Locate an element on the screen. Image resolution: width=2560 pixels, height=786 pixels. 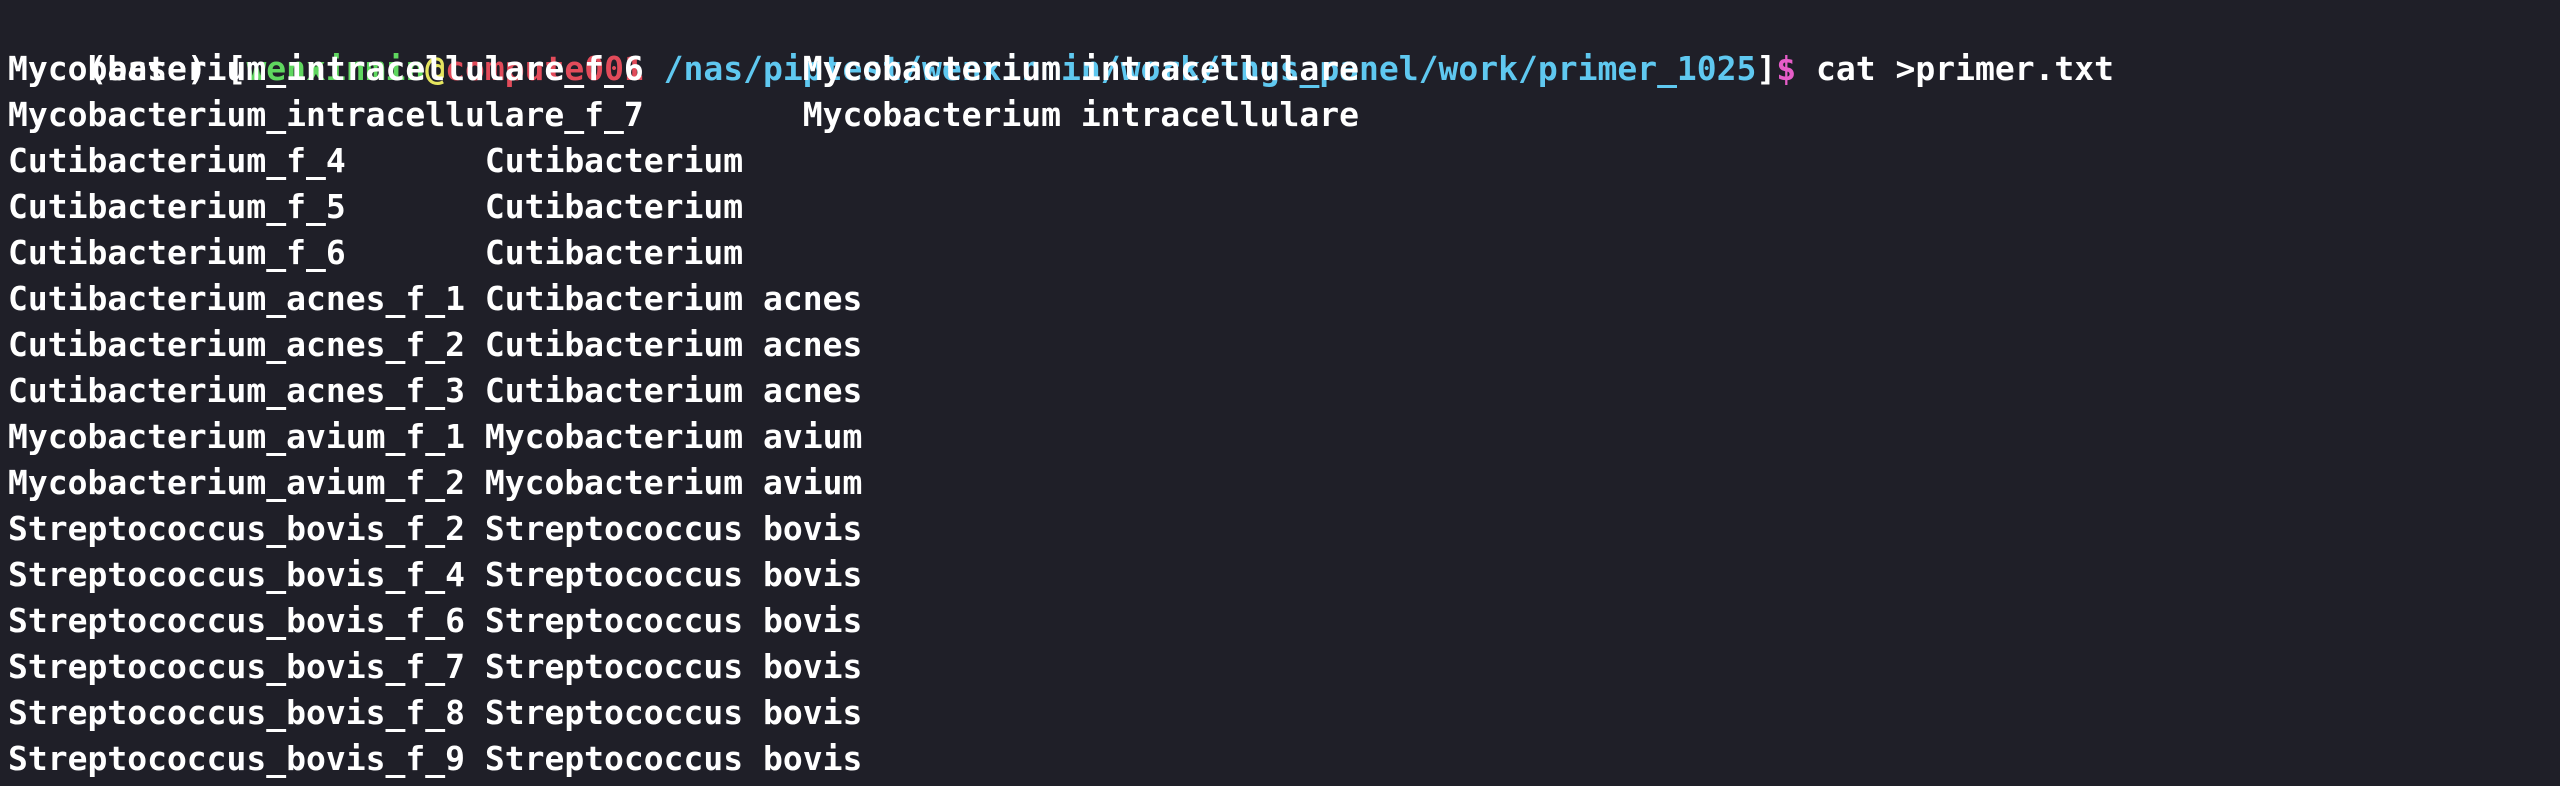
primer-id: Streptococcus_bovis_f_2 is located at coordinates (236, 528).